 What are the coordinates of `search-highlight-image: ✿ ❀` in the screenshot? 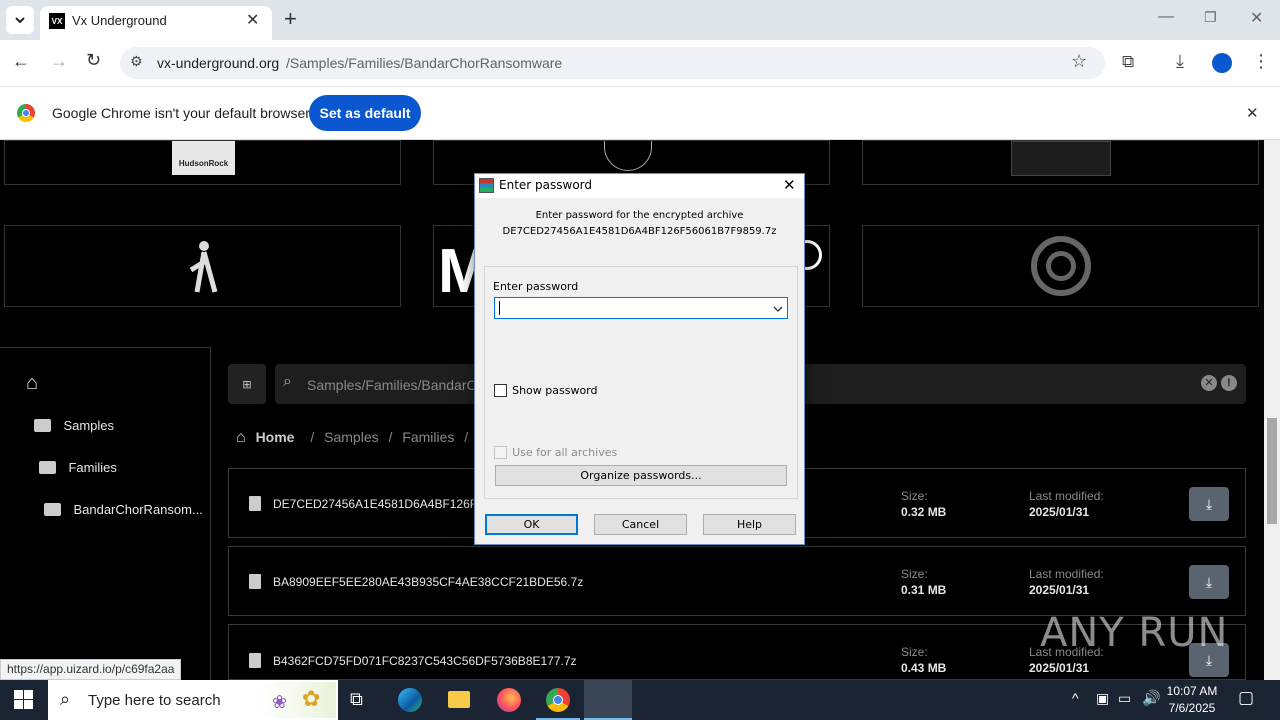 It's located at (298, 700).